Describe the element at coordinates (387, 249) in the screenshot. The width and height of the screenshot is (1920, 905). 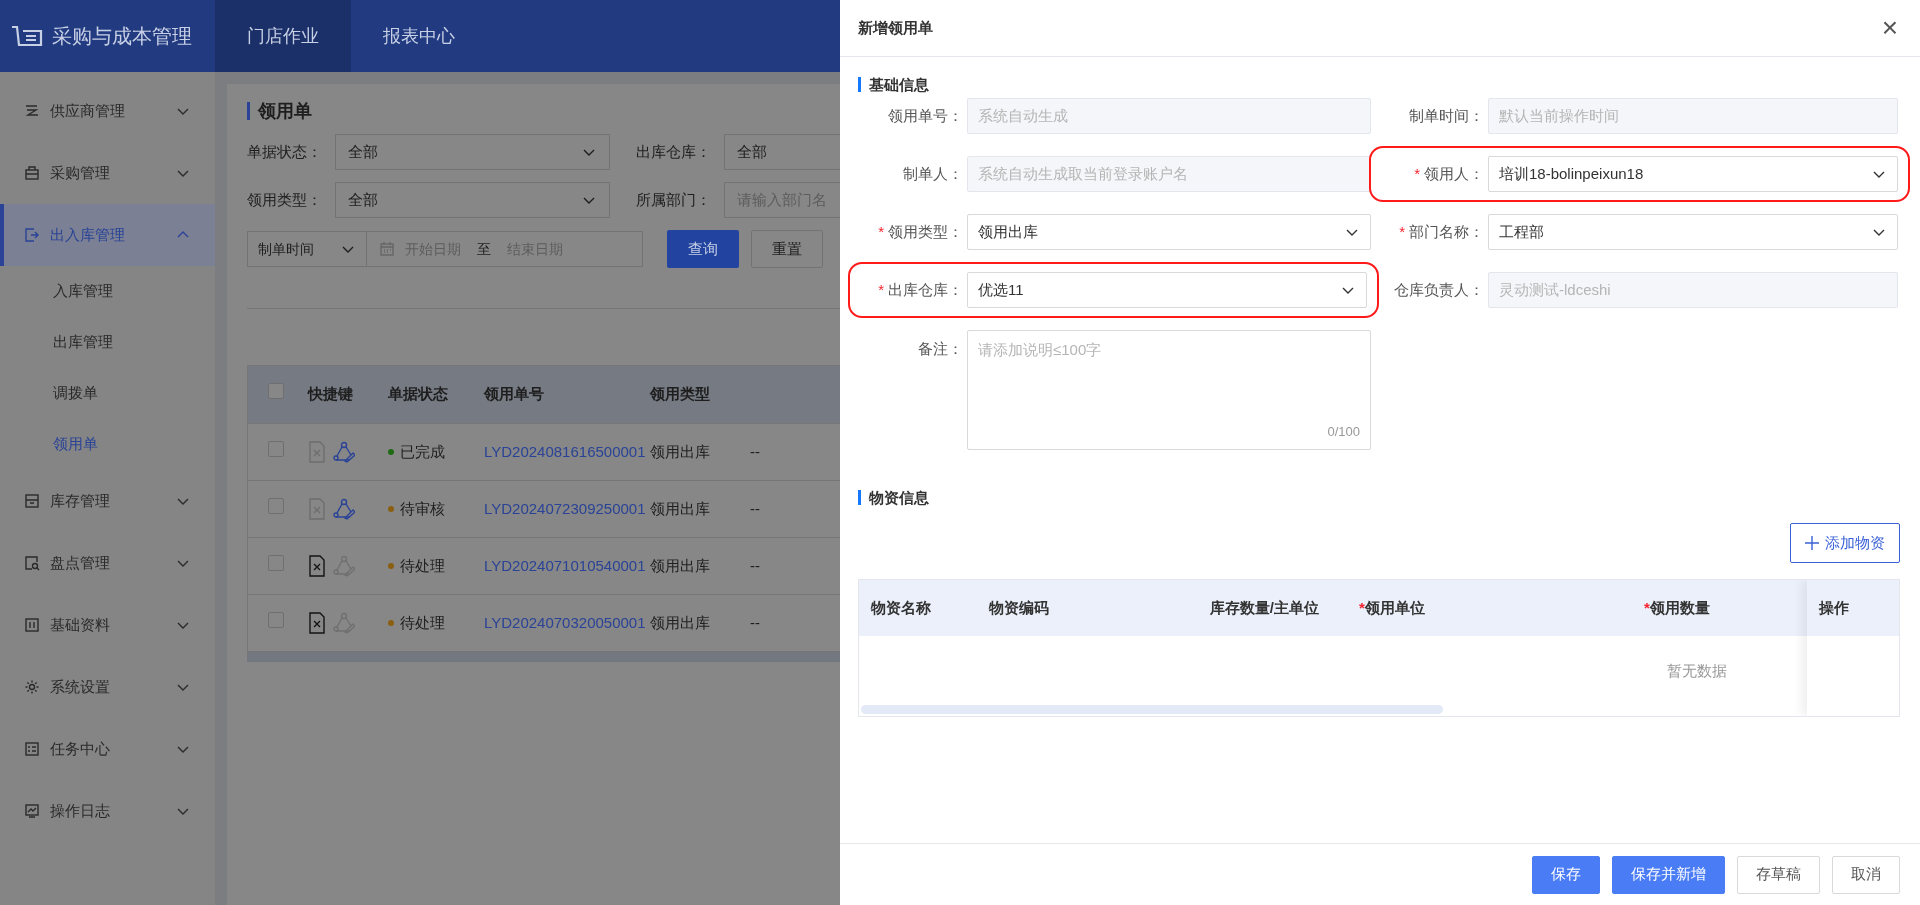
I see `calendar-icon` at that location.